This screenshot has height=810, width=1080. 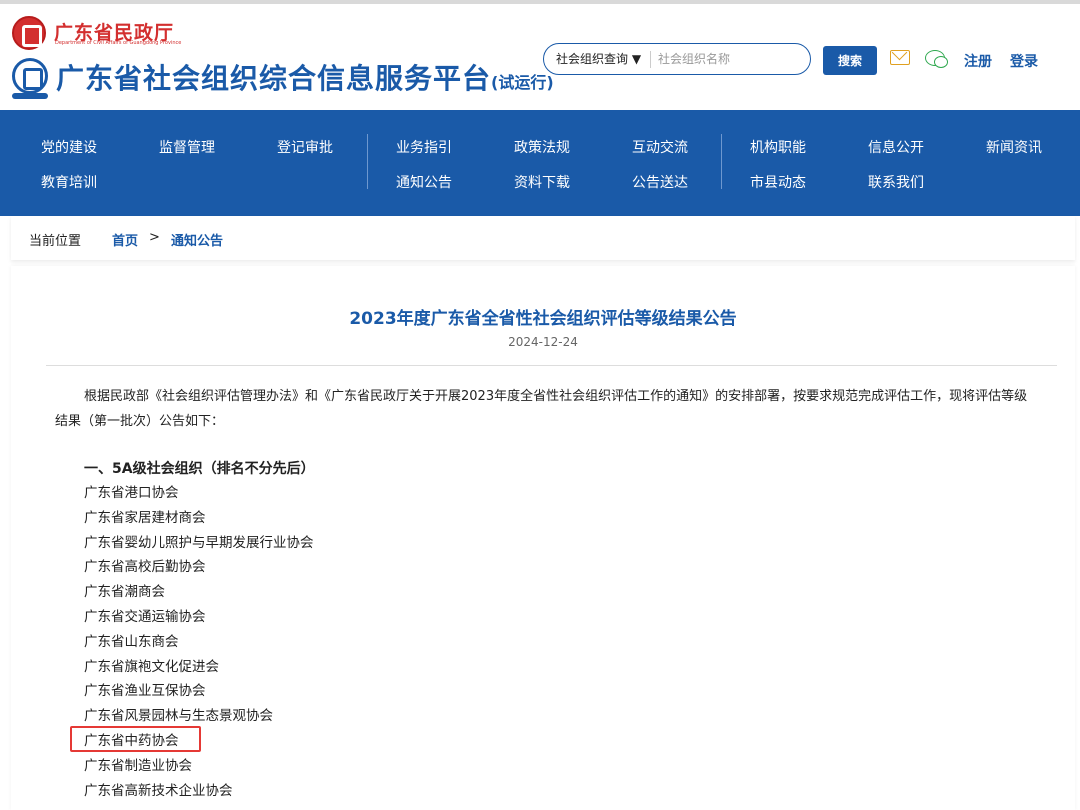 What do you see at coordinates (125, 239) in the screenshot?
I see `breadcrumb-home-link: 首页` at bounding box center [125, 239].